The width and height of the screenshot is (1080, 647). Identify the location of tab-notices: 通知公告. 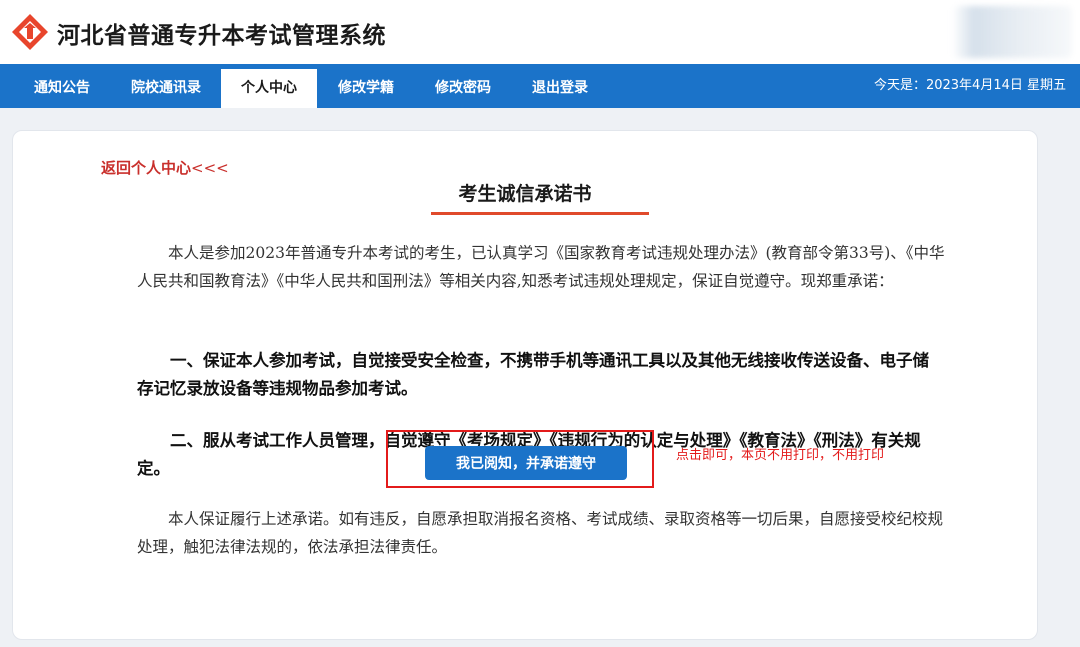
(62, 88).